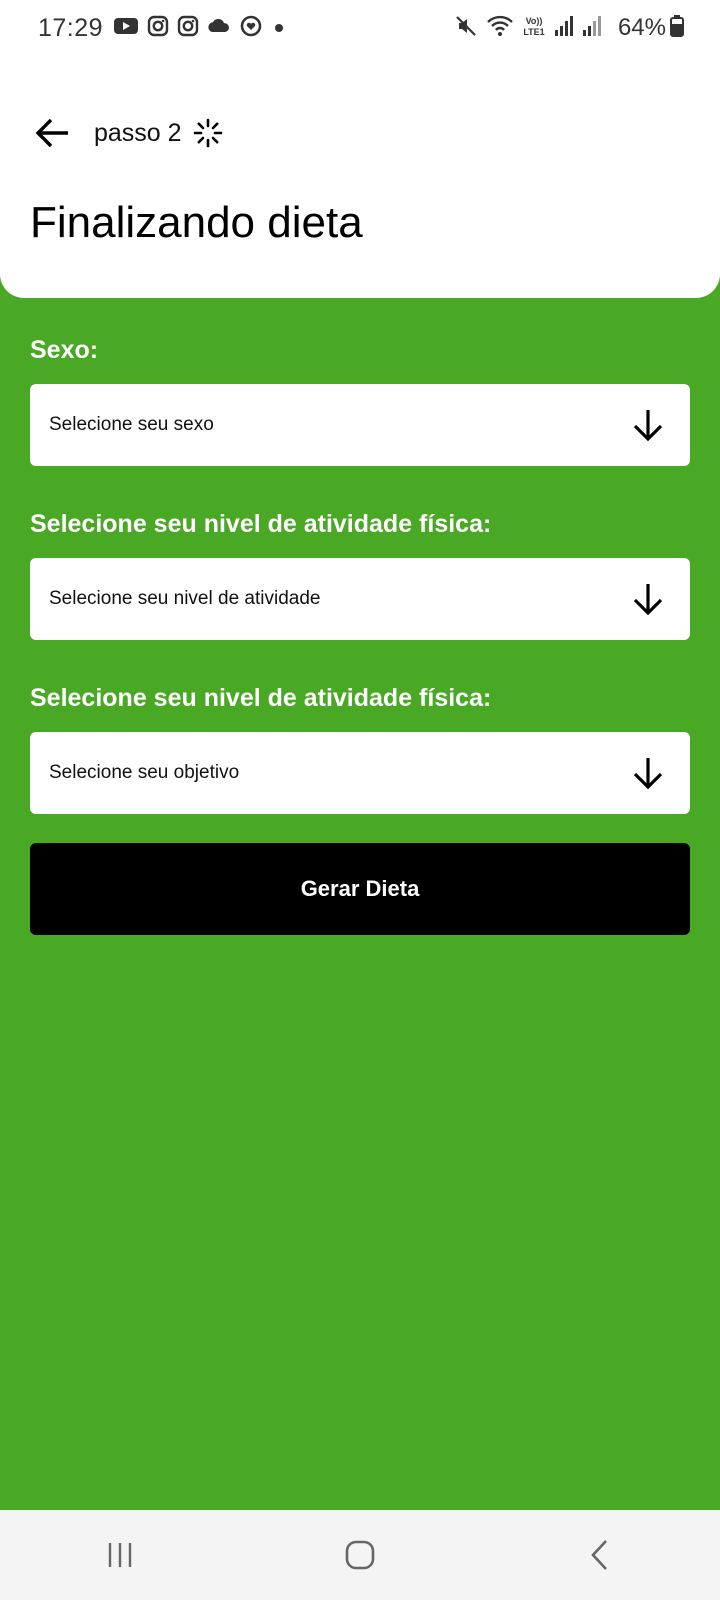  I want to click on status-bar-left: 17:29, so click(161, 28).